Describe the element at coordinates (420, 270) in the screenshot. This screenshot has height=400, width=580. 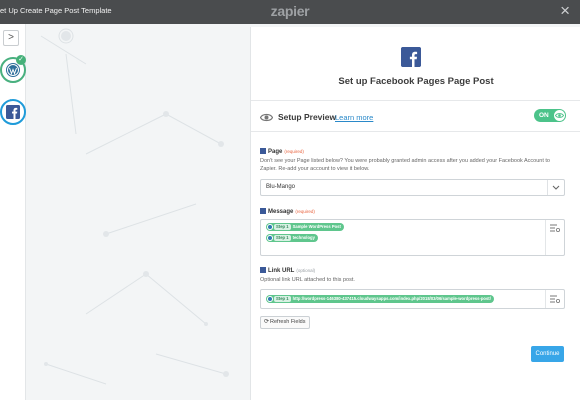
I see `link-url-field-label: Link URL (optional)` at that location.